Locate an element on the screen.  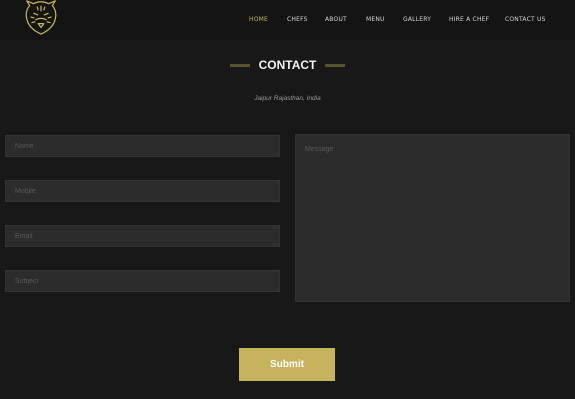
nav-item-chefs: CHEFS is located at coordinates (297, 20).